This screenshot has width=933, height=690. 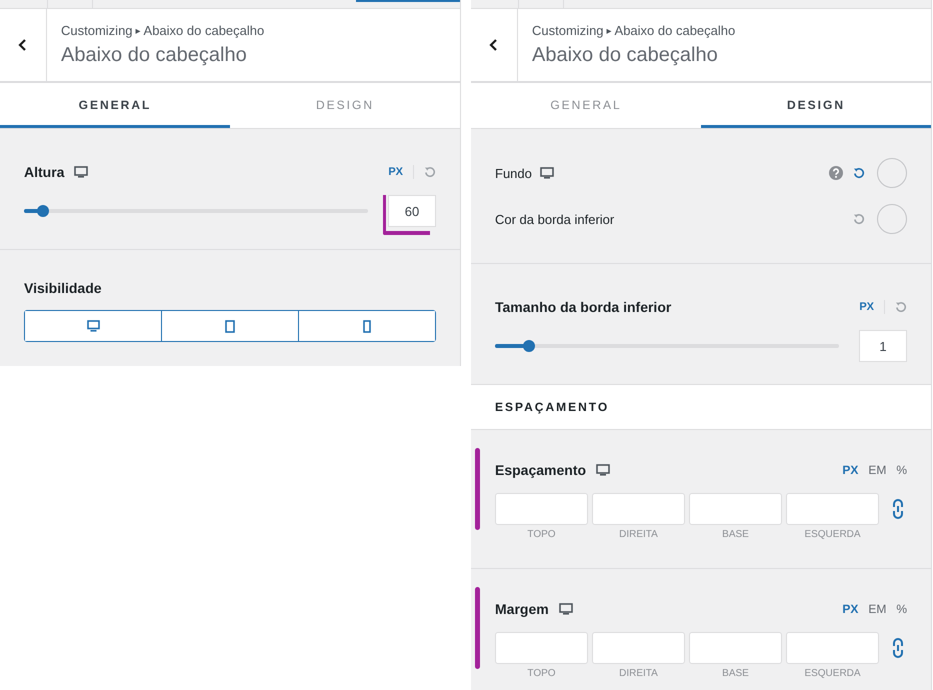 What do you see at coordinates (540, 470) in the screenshot?
I see `control-label: Espaçamento` at bounding box center [540, 470].